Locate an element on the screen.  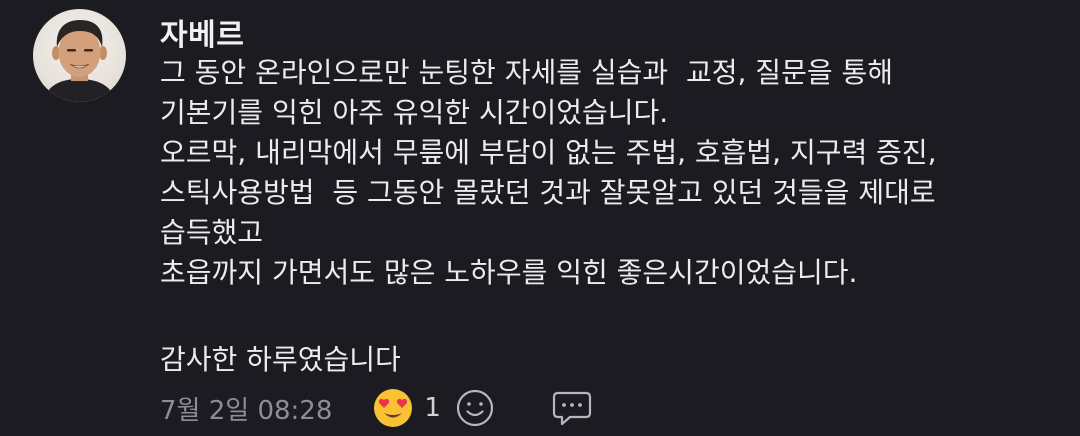
comment-meta-bar: 7월 2일 08:28 1 is located at coordinates (377, 408).